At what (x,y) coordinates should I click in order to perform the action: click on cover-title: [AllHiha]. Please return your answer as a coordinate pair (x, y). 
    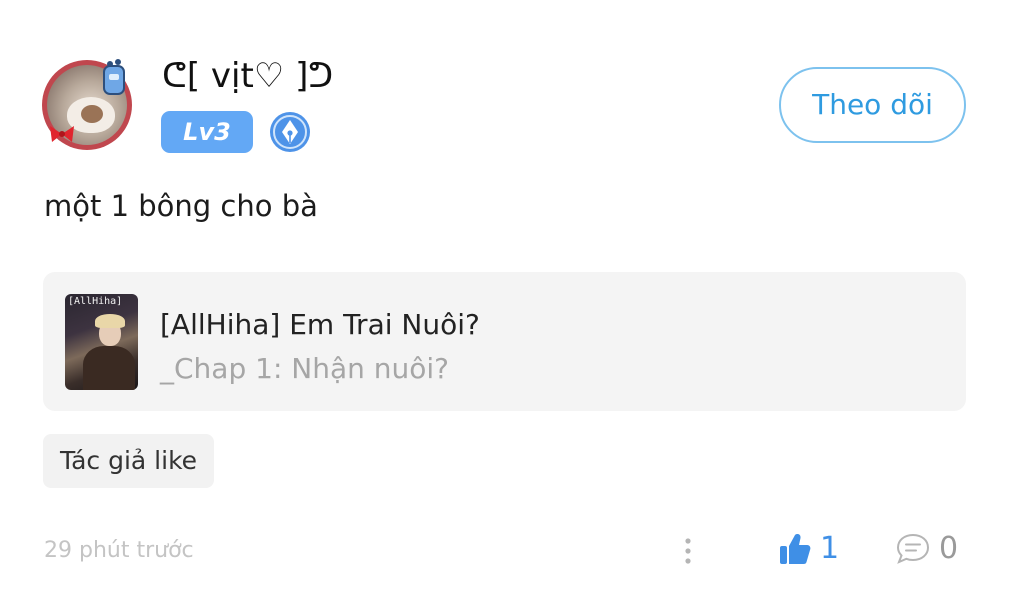
    Looking at the image, I should click on (95, 301).